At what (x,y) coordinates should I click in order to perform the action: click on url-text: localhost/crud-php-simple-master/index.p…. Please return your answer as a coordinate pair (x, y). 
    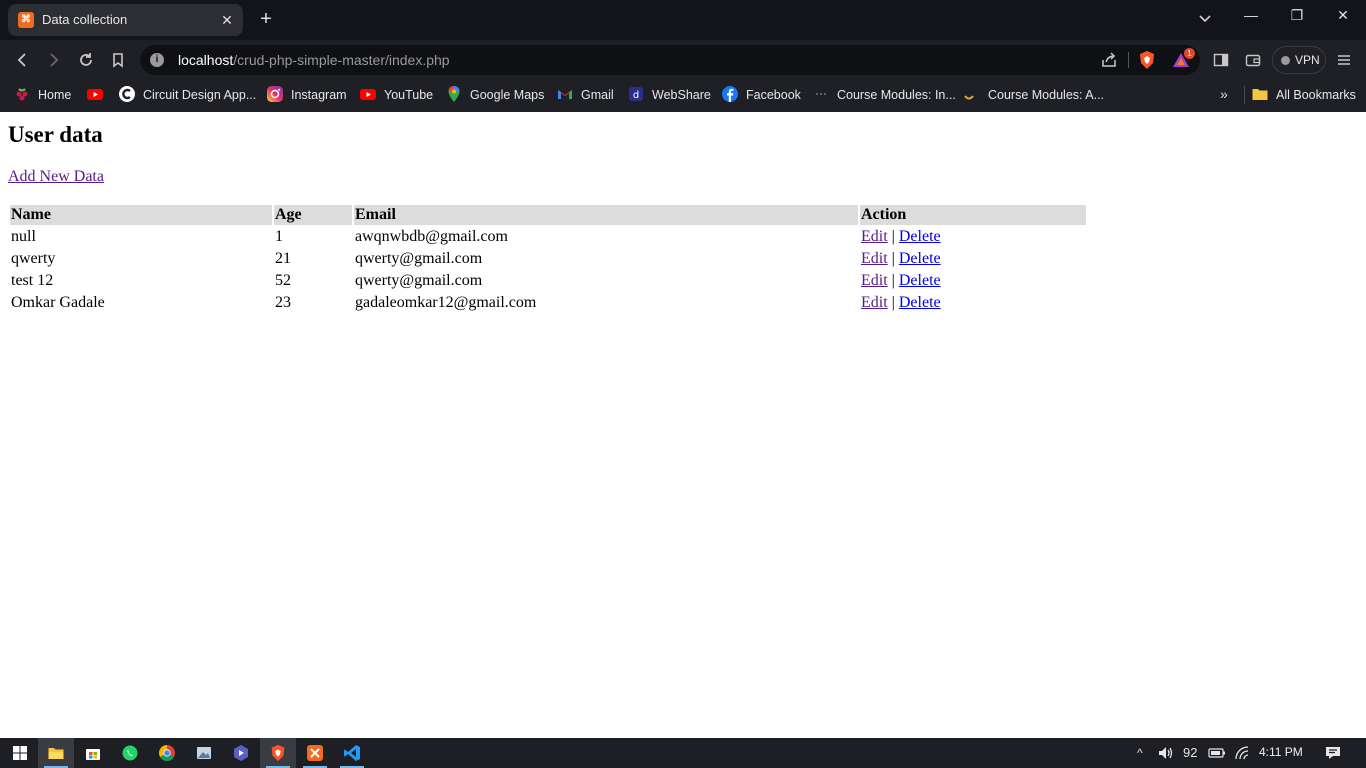
    Looking at the image, I should click on (314, 60).